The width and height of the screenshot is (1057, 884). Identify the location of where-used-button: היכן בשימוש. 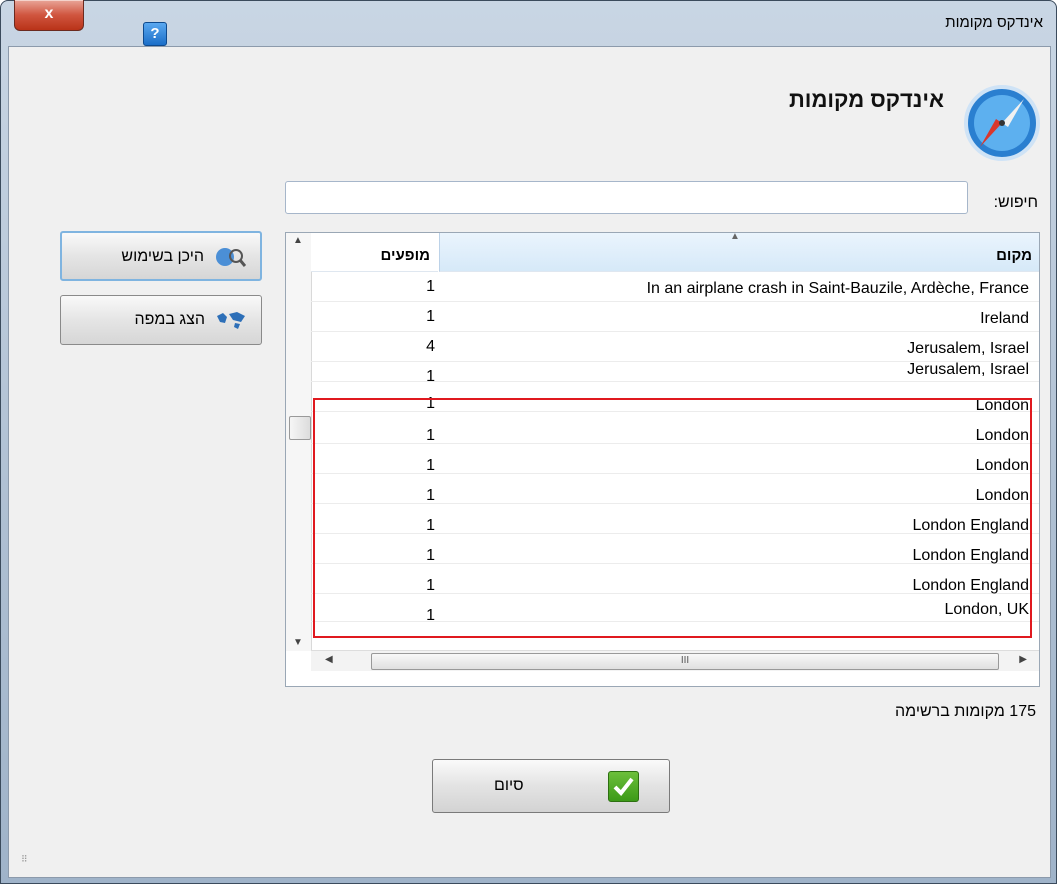
(161, 256).